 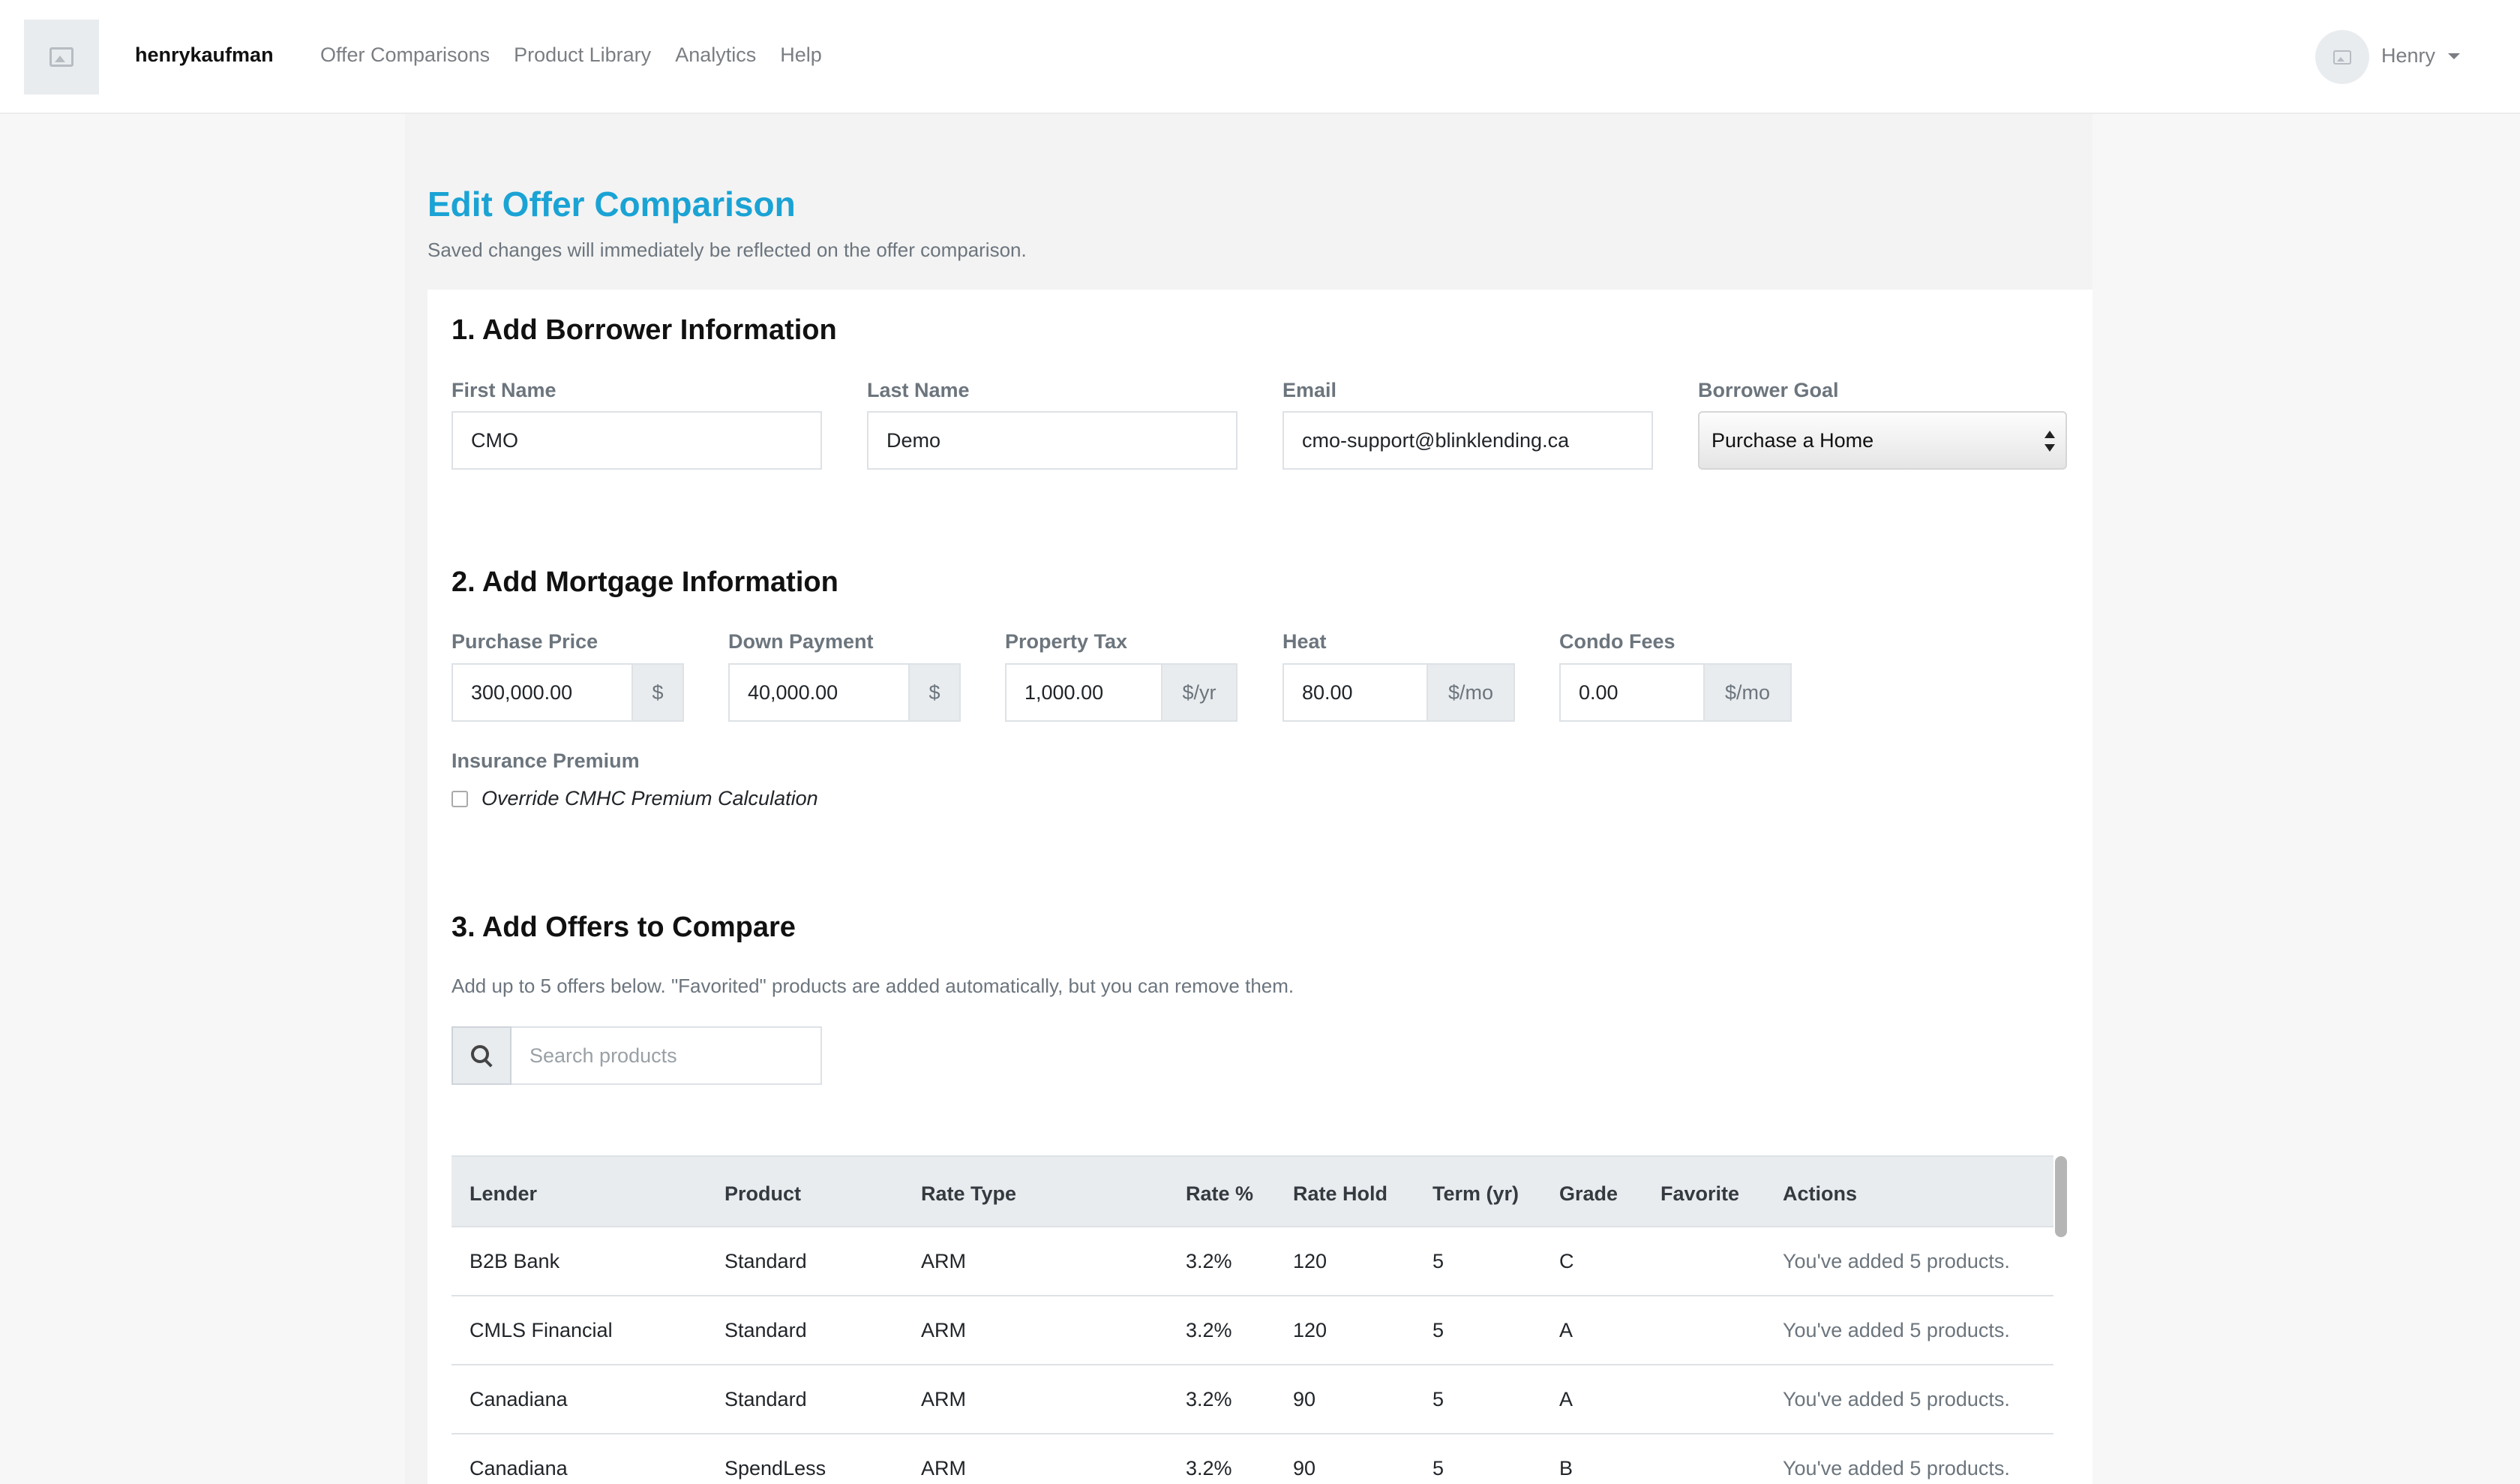 What do you see at coordinates (542, 692) in the screenshot?
I see `purchase-price-input: 300,000.00` at bounding box center [542, 692].